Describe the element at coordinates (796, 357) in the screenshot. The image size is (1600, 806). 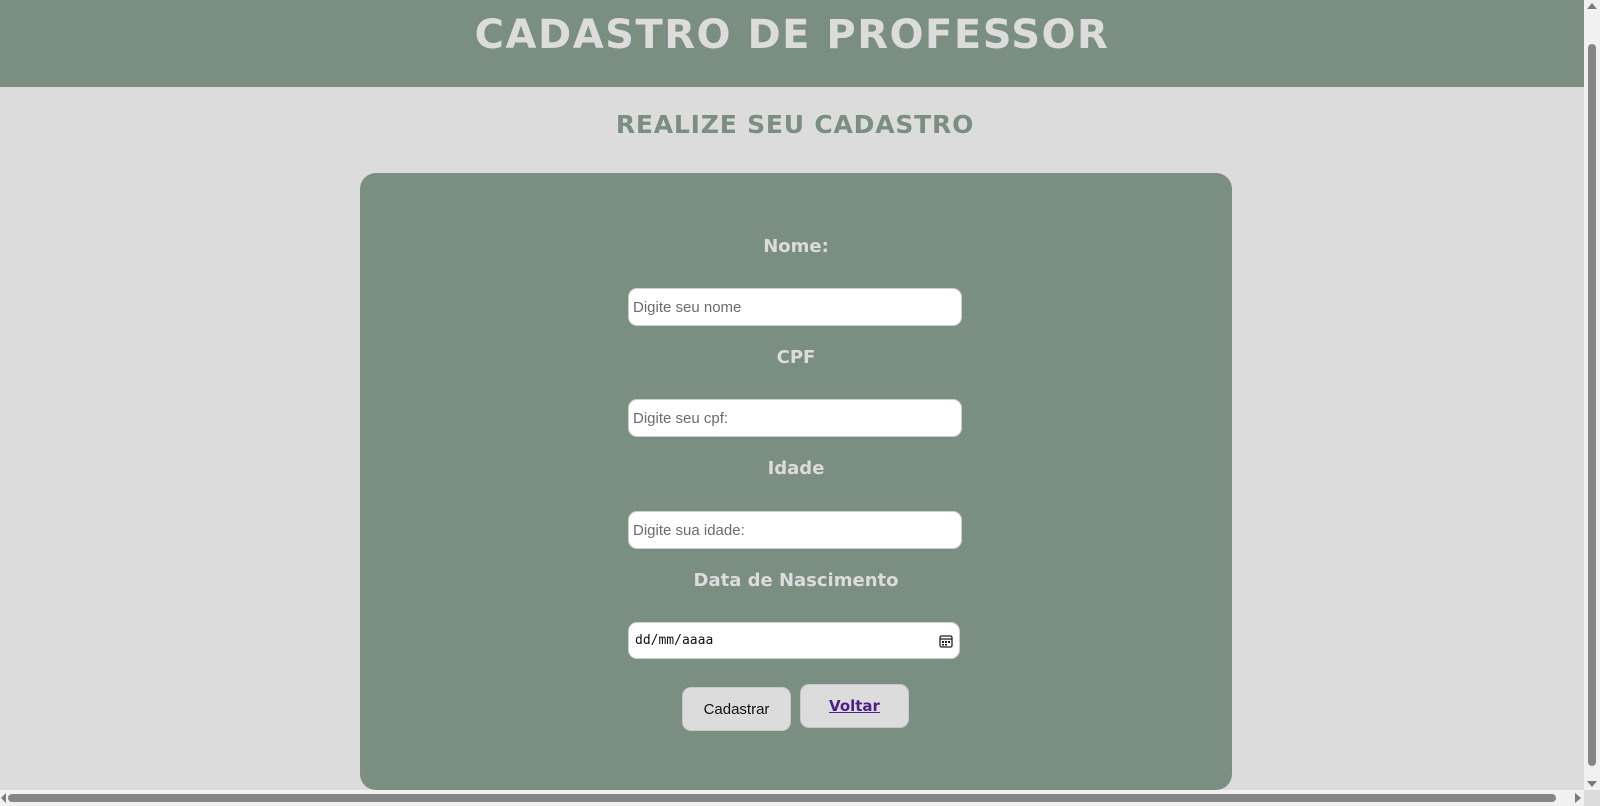
I see `cpf-label: CPF` at that location.